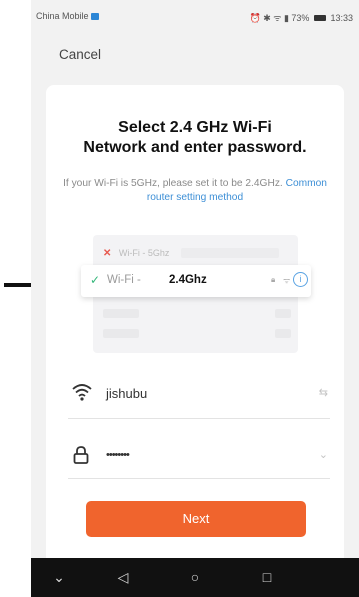  Describe the element at coordinates (230, 253) in the screenshot. I see `placeholder-bar` at that location.